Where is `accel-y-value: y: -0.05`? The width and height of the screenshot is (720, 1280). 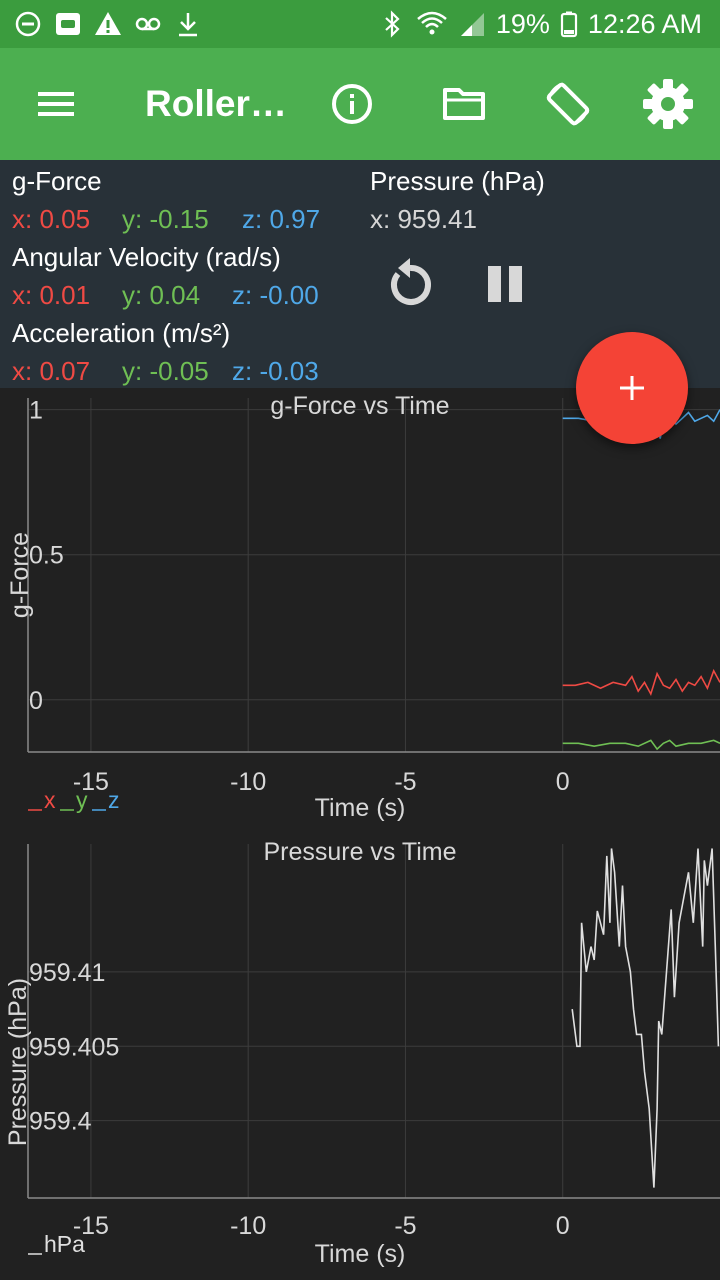 accel-y-value: y: -0.05 is located at coordinates (165, 371).